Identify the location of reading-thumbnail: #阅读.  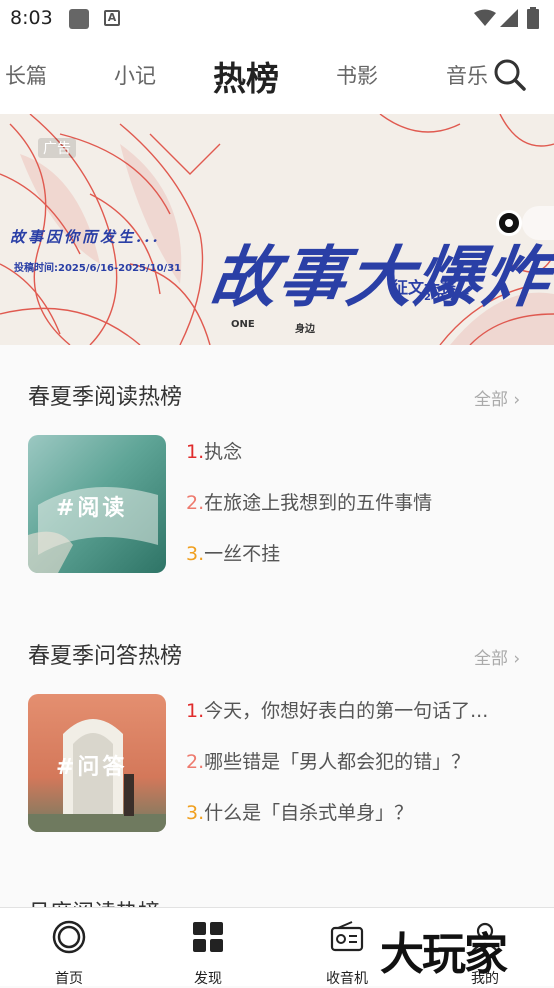
(97, 504).